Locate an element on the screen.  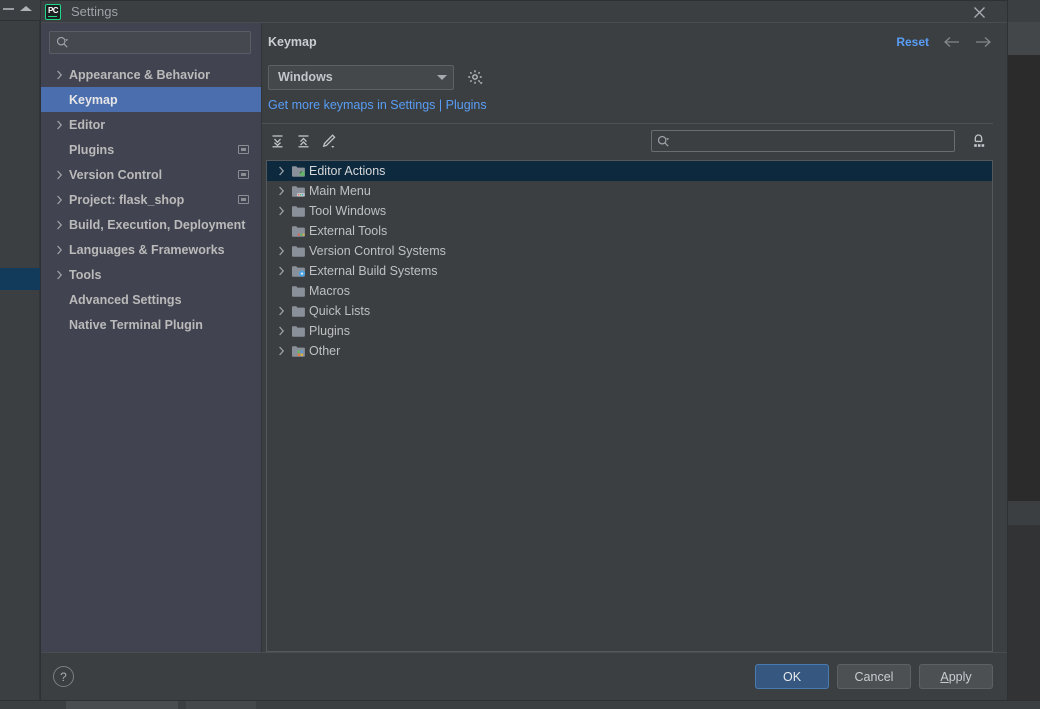
sidebar-item-label: Plugins is located at coordinates (92, 149).